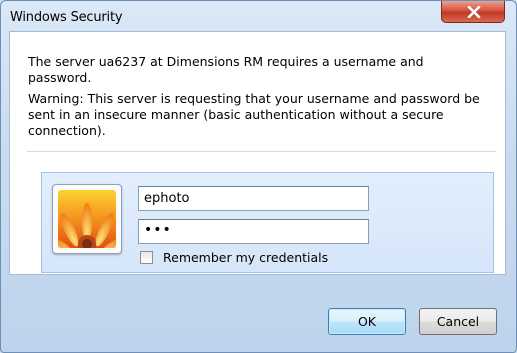 Image resolution: width=517 pixels, height=353 pixels. I want to click on close-button, so click(473, 12).